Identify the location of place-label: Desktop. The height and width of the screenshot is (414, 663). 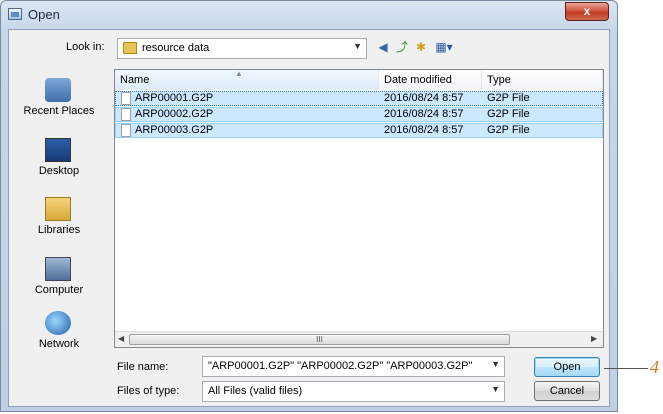
(59, 171).